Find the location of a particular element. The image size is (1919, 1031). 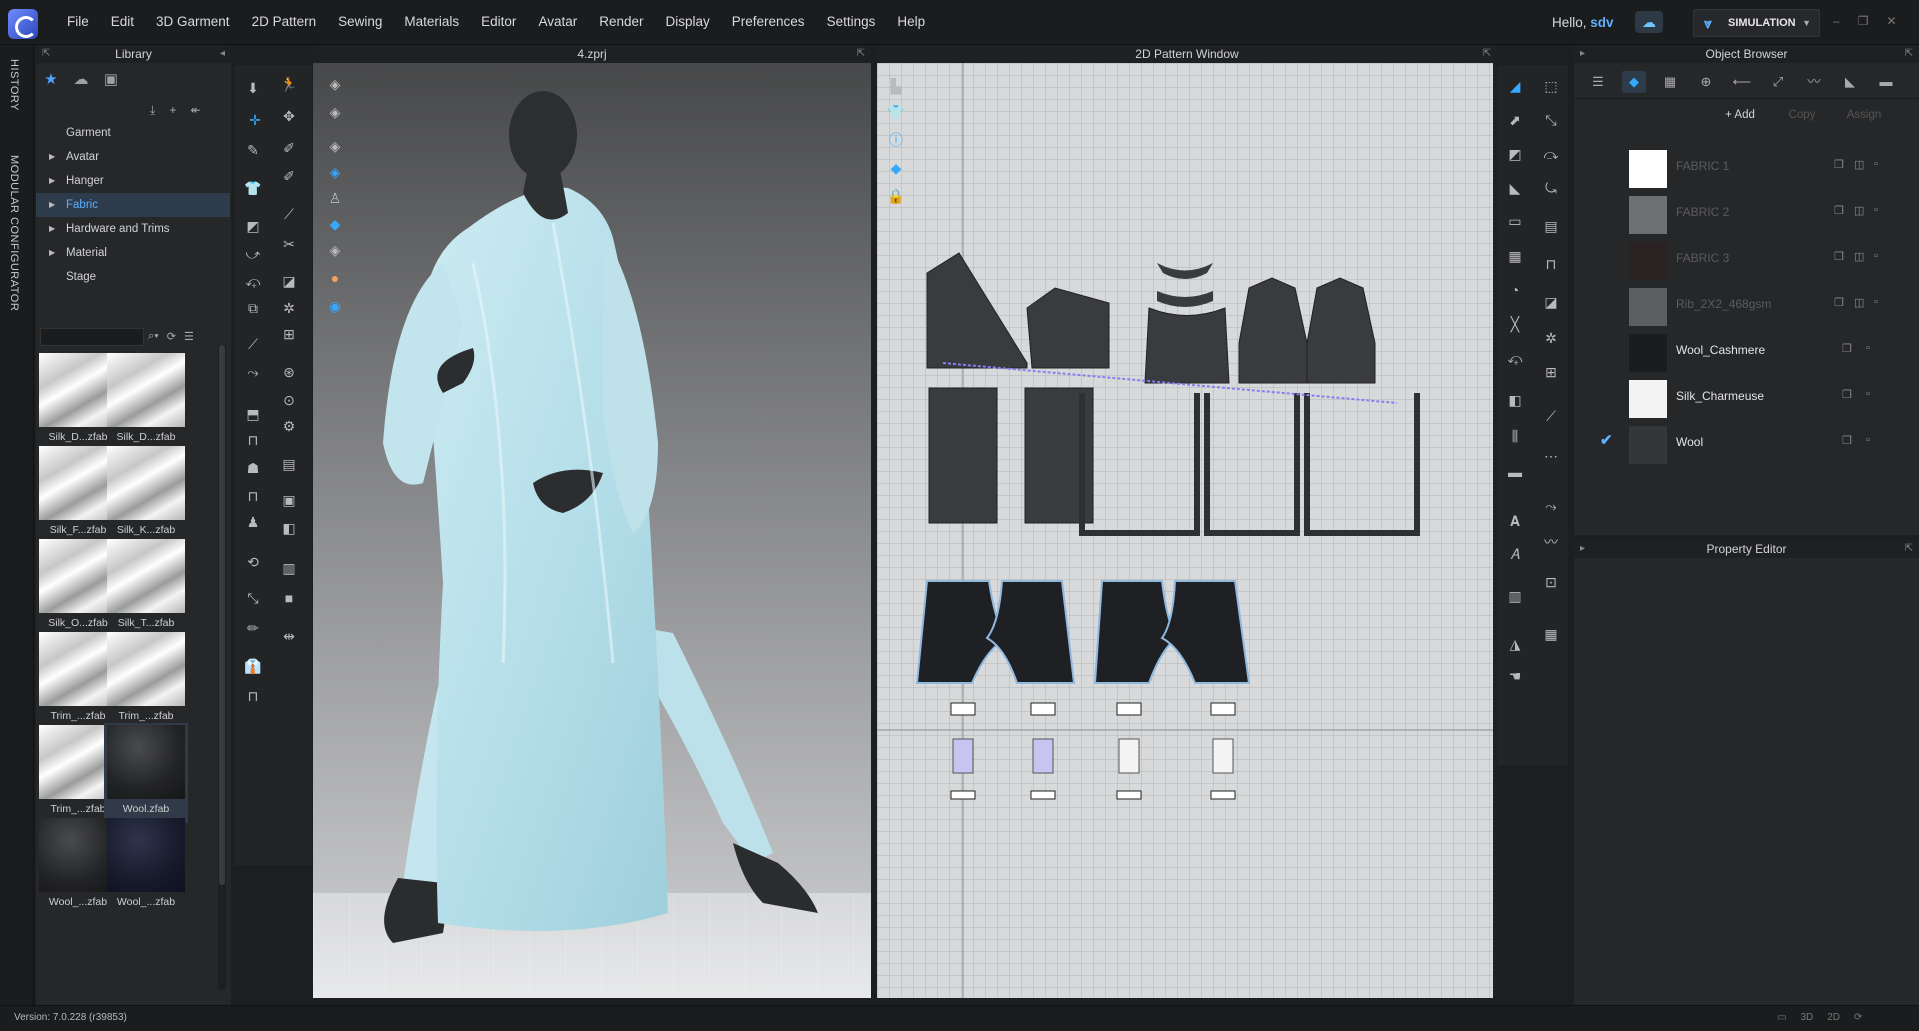

tree-item-avatar: ▶ Avatar is located at coordinates (133, 157).